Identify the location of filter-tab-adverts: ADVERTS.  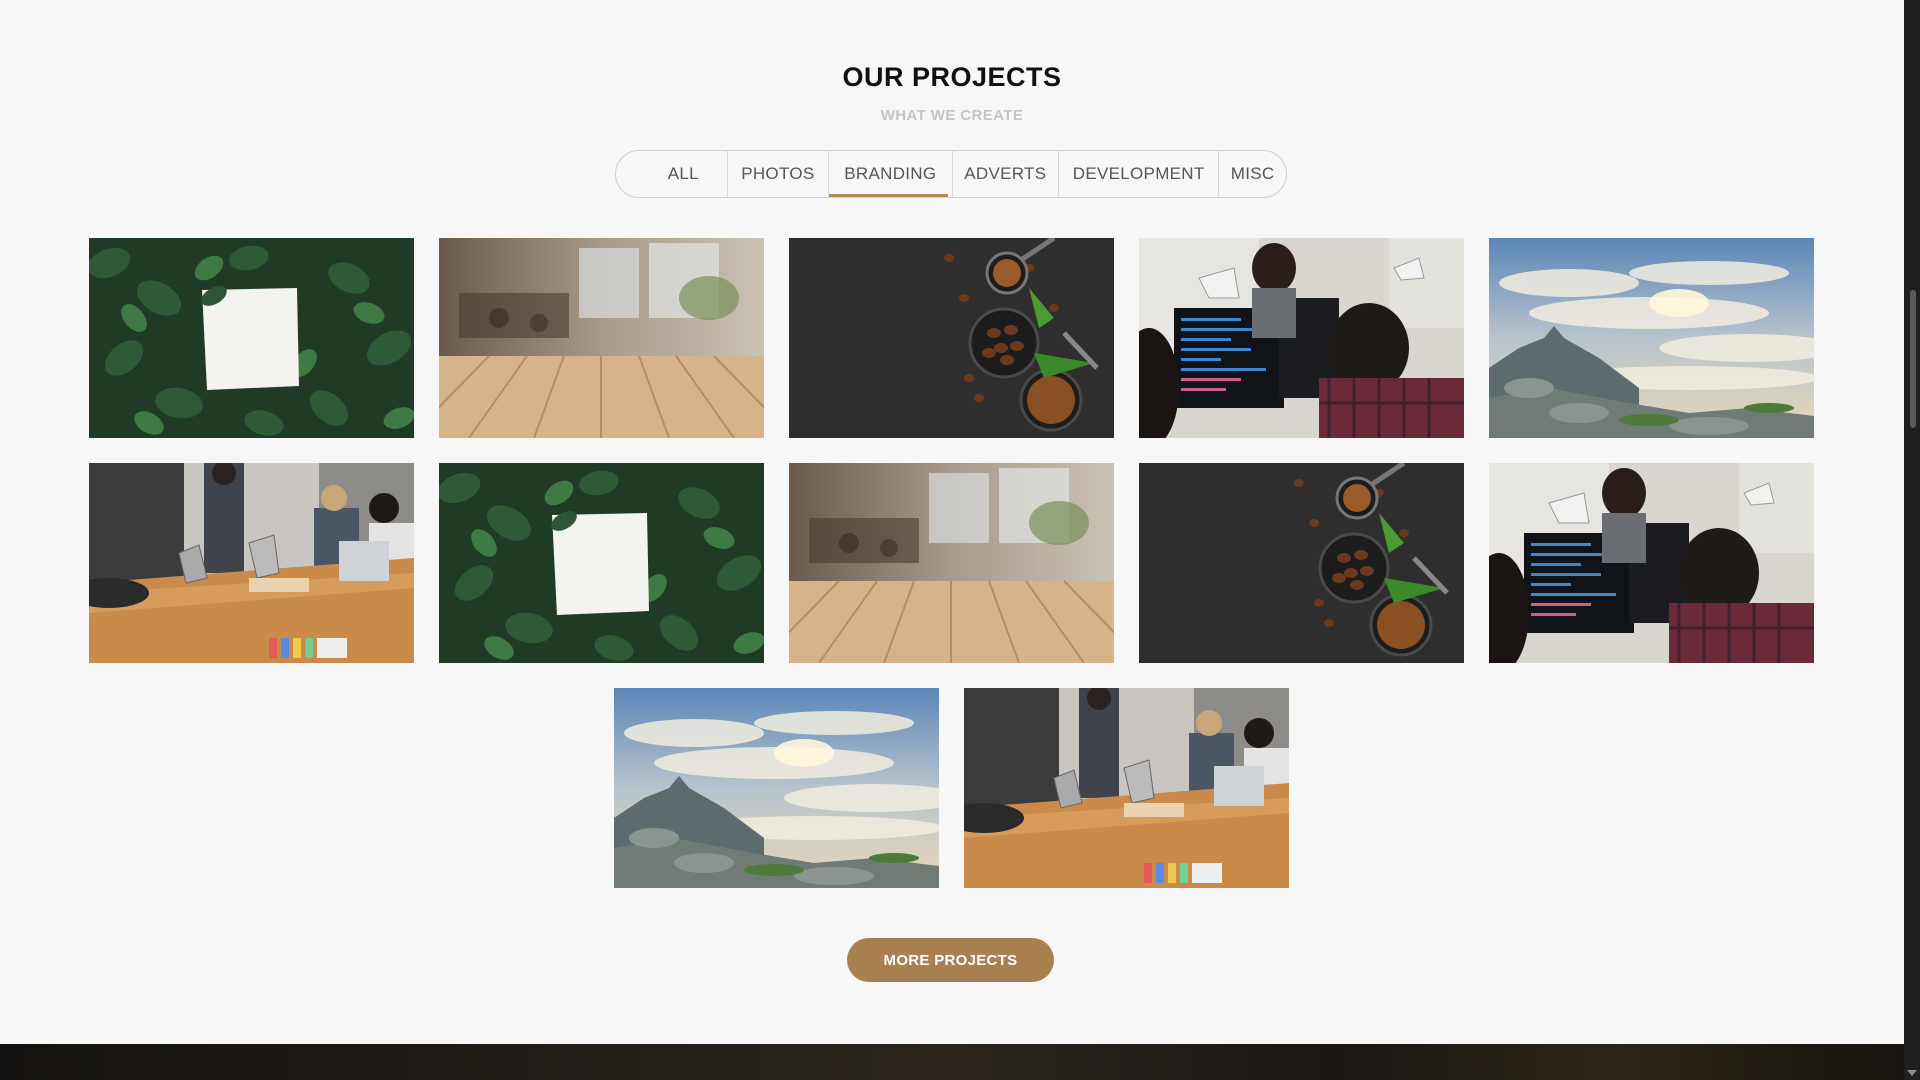
(1005, 174).